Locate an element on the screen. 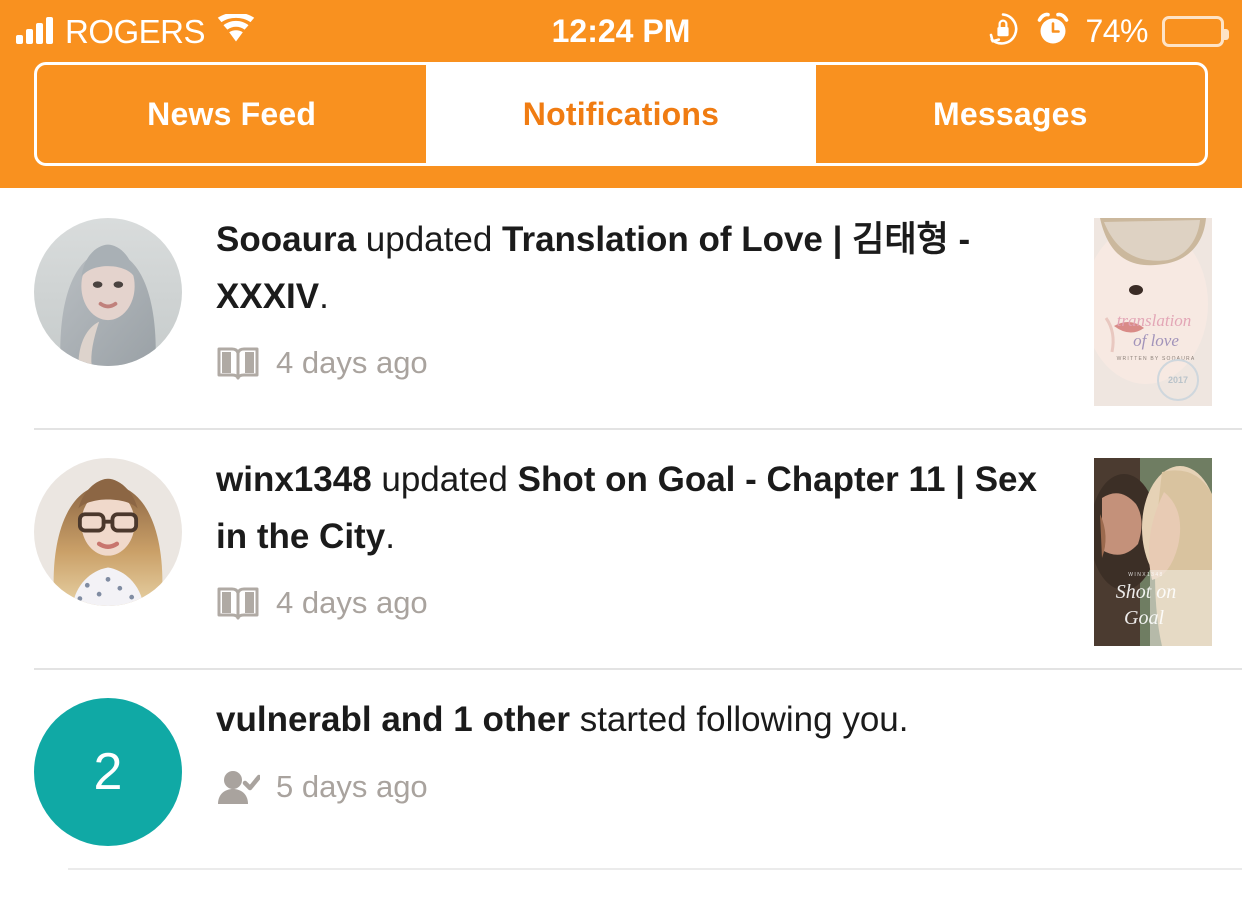 This screenshot has width=1242, height=906. svg-text: 2017 is located at coordinates (1178, 380).